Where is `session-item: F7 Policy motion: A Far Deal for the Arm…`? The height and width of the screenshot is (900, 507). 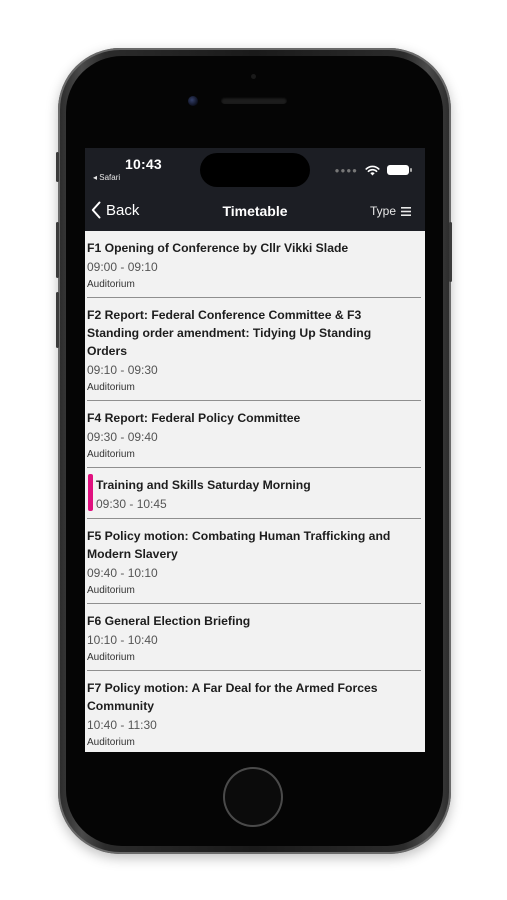 session-item: F7 Policy motion: A Far Deal for the Arm… is located at coordinates (254, 711).